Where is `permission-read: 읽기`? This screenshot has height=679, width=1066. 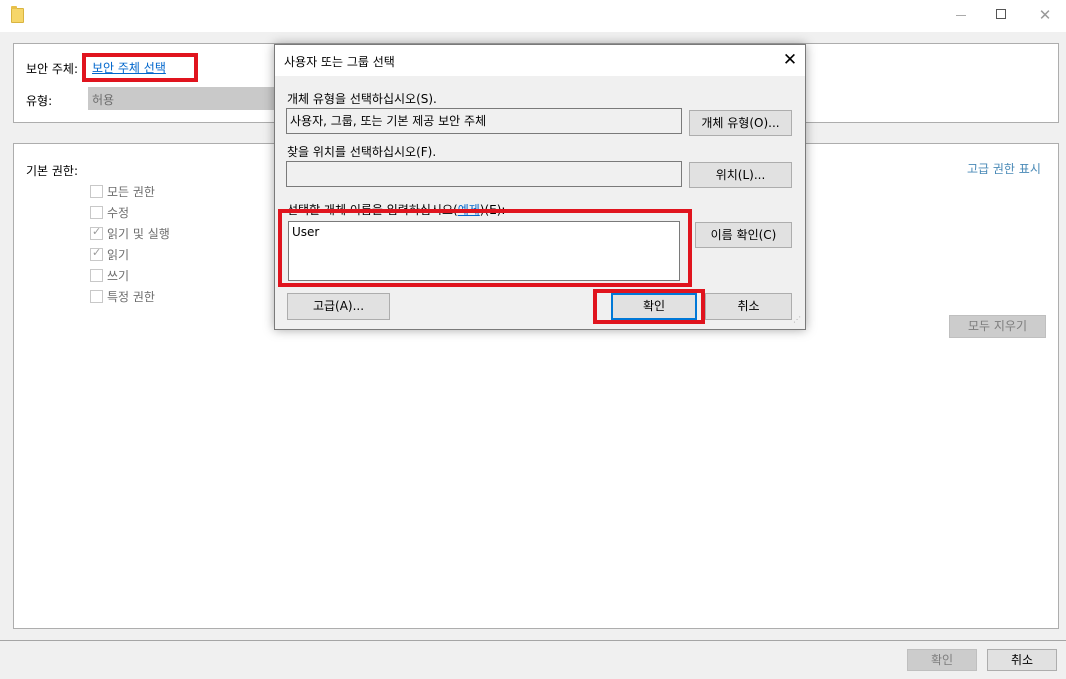
permission-read: 읽기 is located at coordinates (109, 254).